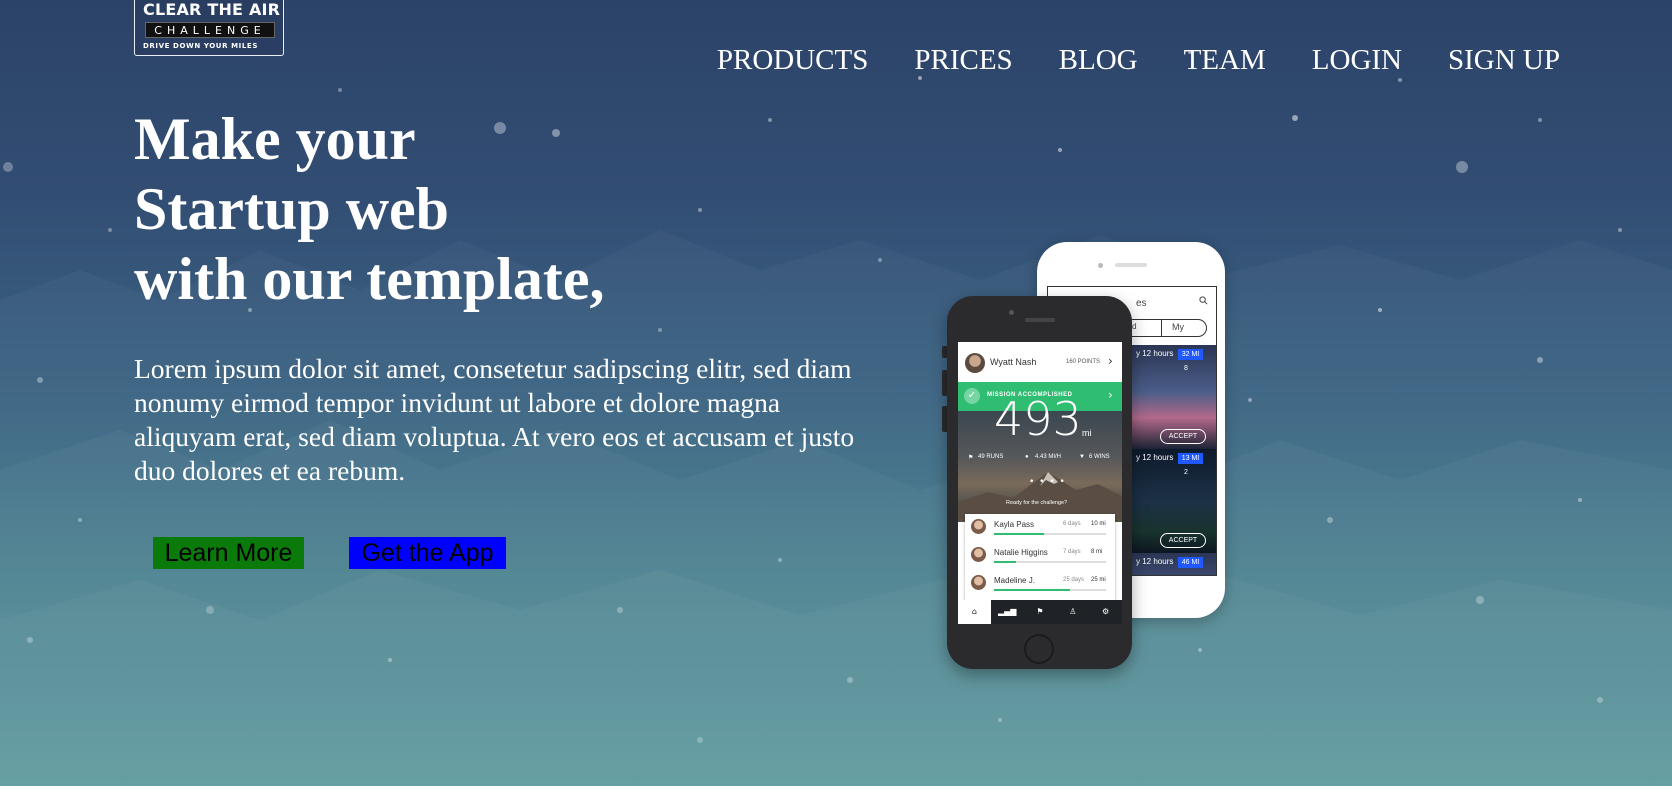 This screenshot has height=786, width=1672. Describe the element at coordinates (1098, 524) in the screenshot. I see `leader-miles: 10 mi` at that location.